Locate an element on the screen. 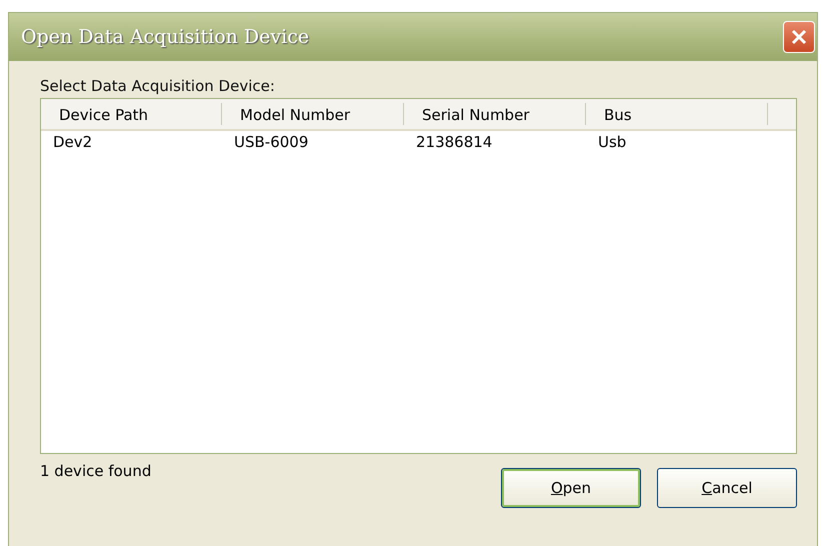 The width and height of the screenshot is (822, 546). table-cell-text: Usb is located at coordinates (612, 142).